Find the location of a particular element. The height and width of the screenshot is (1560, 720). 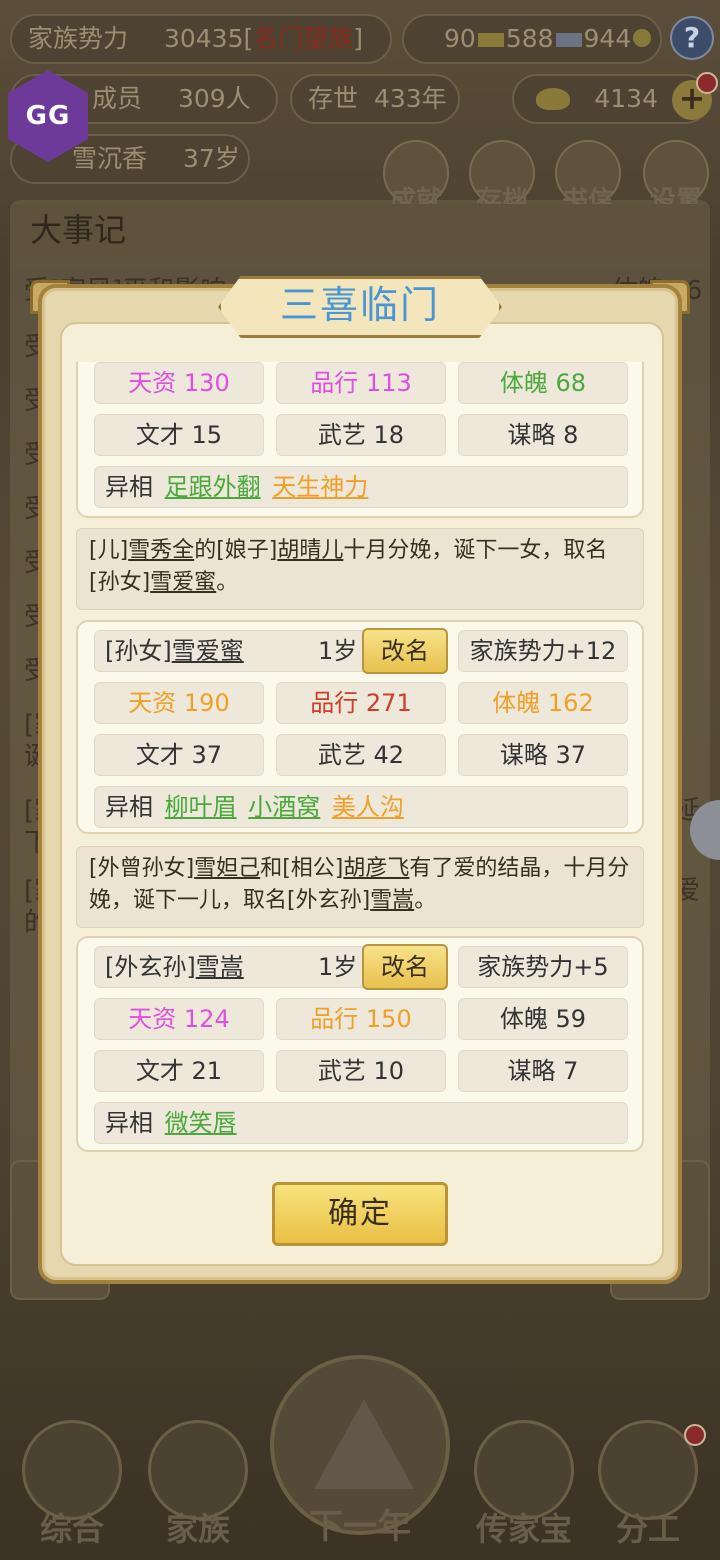

existence-value: 433年 is located at coordinates (410, 98).